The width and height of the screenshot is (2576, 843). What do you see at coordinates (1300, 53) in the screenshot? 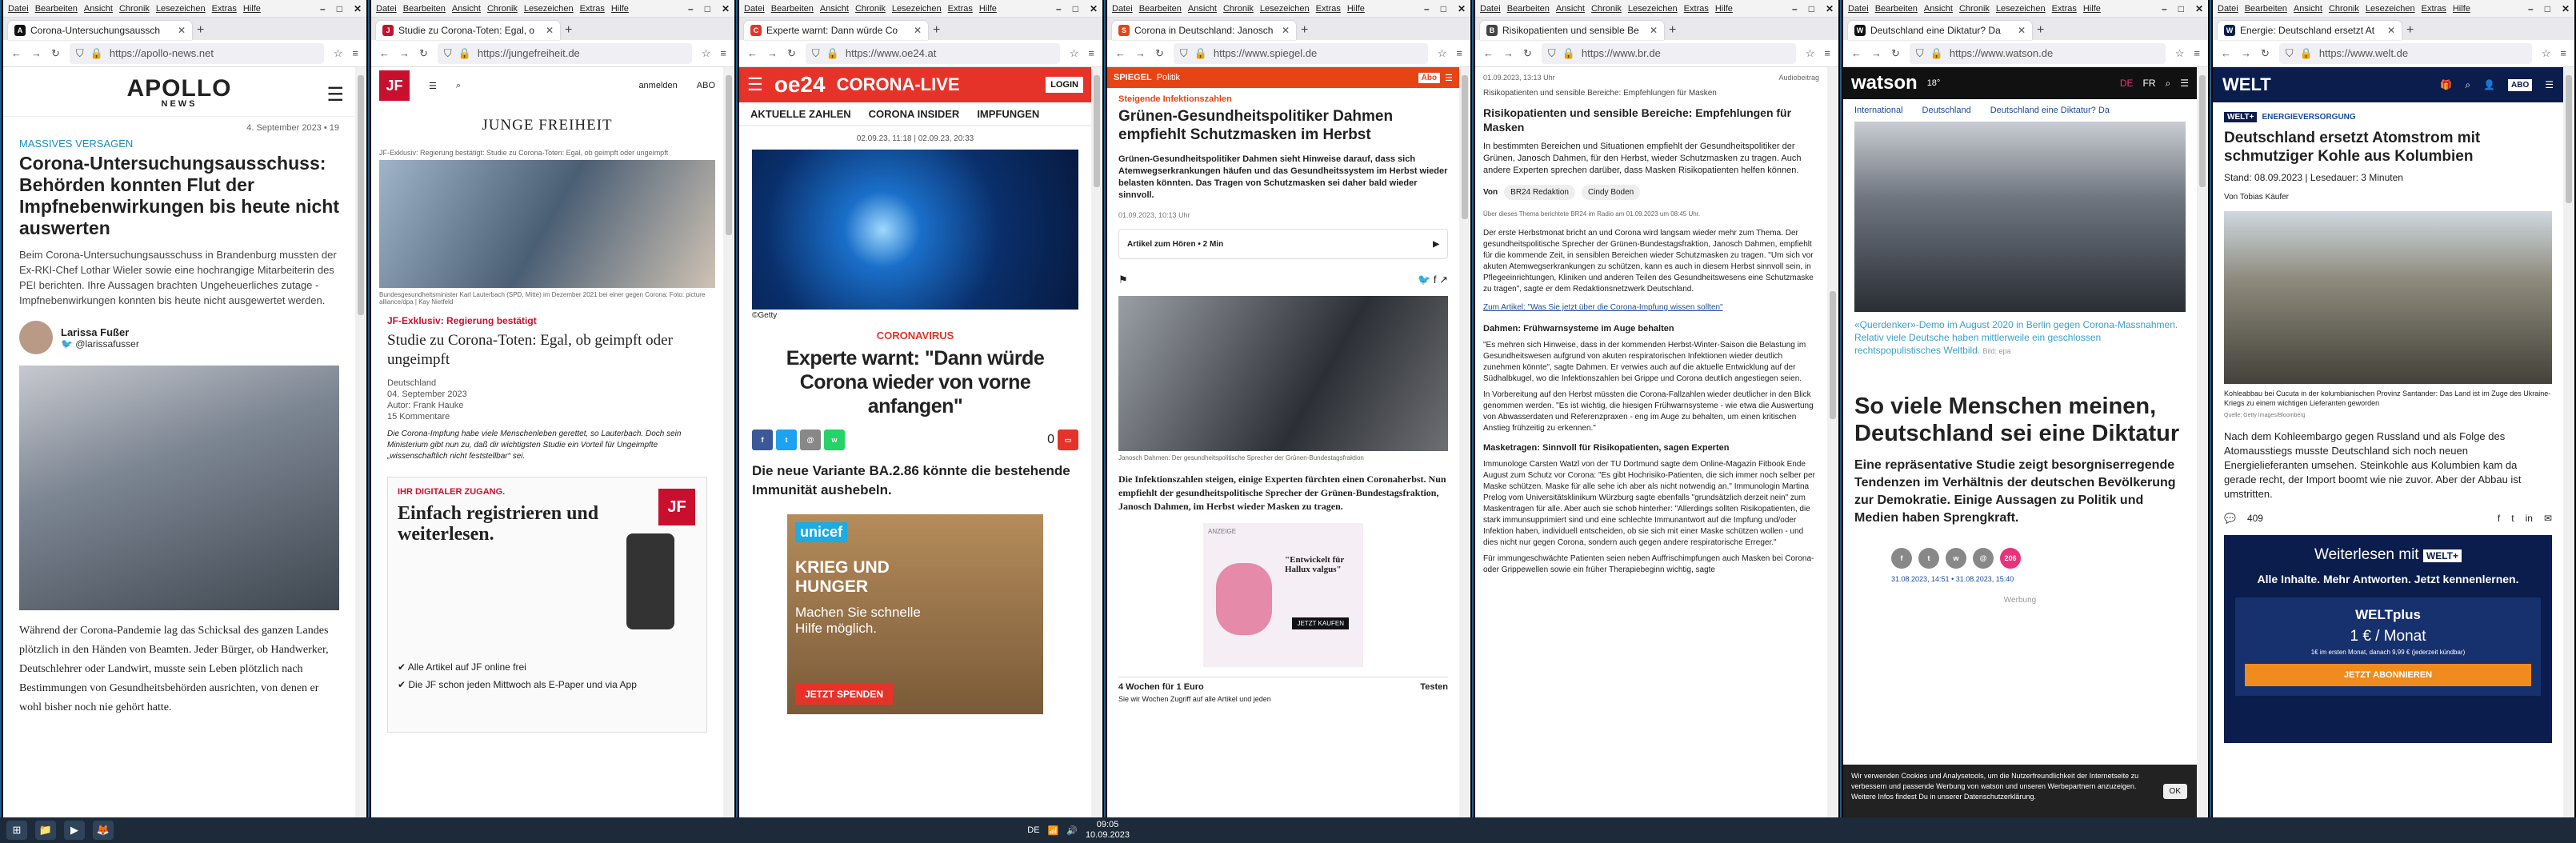
I see `address-bar: ⛉ 🔒 https://www.spiegel.de` at bounding box center [1300, 53].